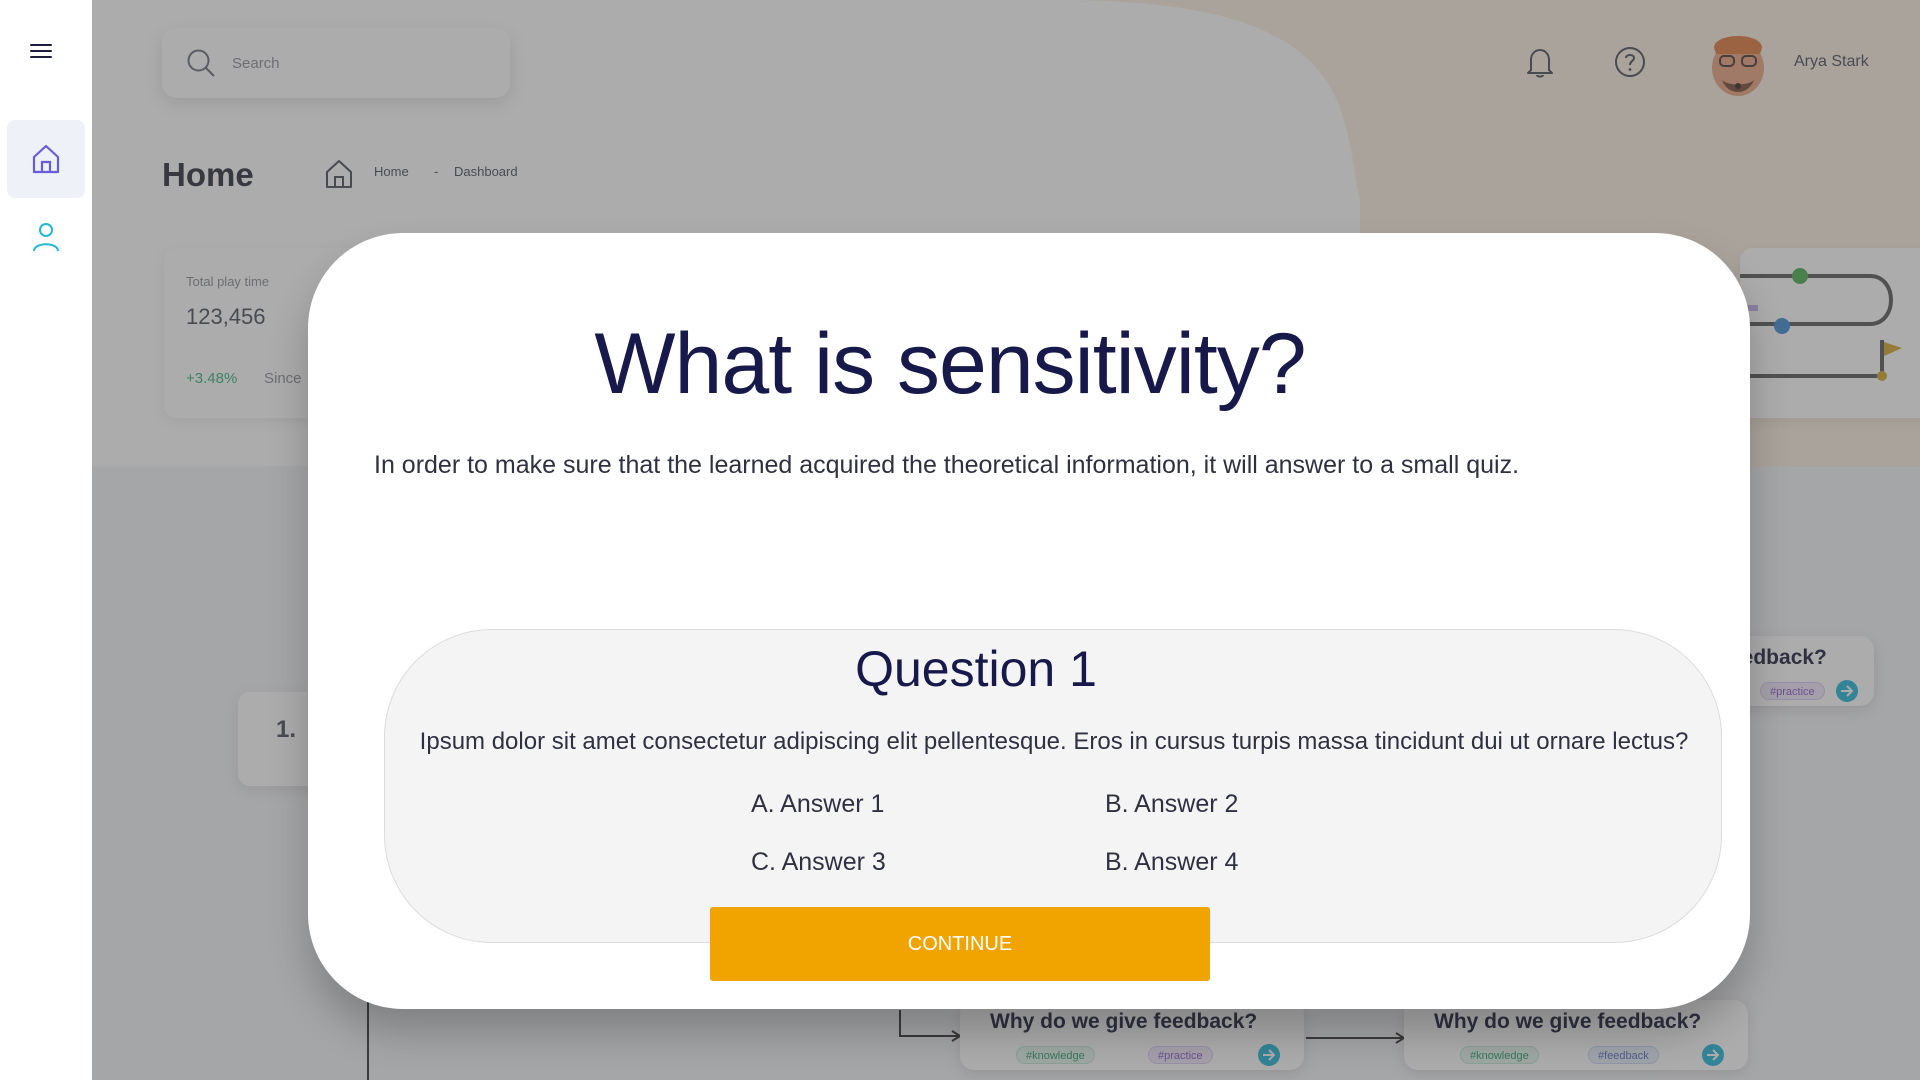 This screenshot has width=1920, height=1080. Describe the element at coordinates (818, 862) in the screenshot. I see `answer-option-c: C. Answer 3` at that location.